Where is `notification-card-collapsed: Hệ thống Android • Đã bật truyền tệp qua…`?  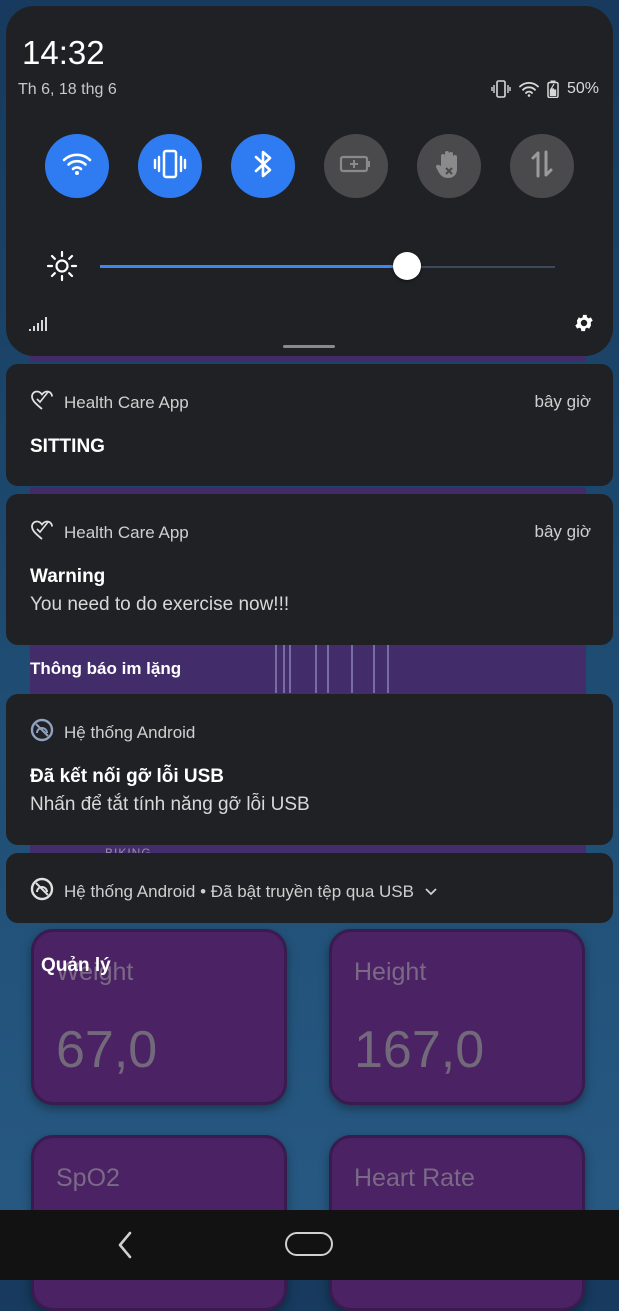
notification-card-collapsed: Hệ thống Android • Đã bật truyền tệp qua… is located at coordinates (309, 888).